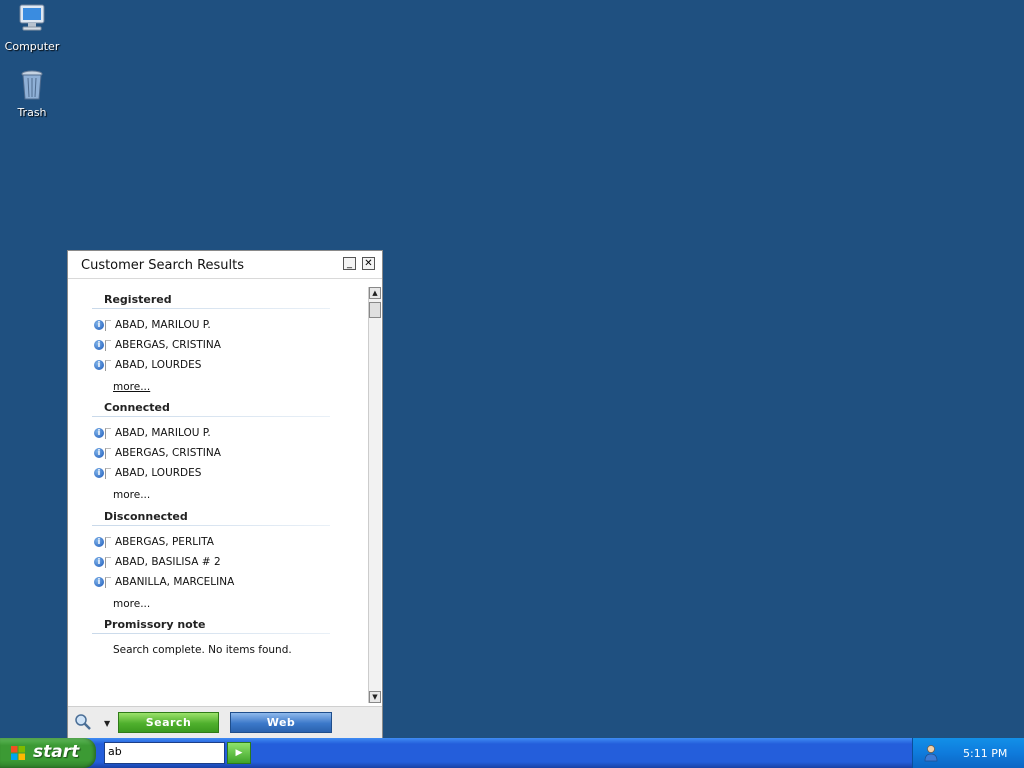  I want to click on system-tray: 5:11 PM, so click(968, 753).